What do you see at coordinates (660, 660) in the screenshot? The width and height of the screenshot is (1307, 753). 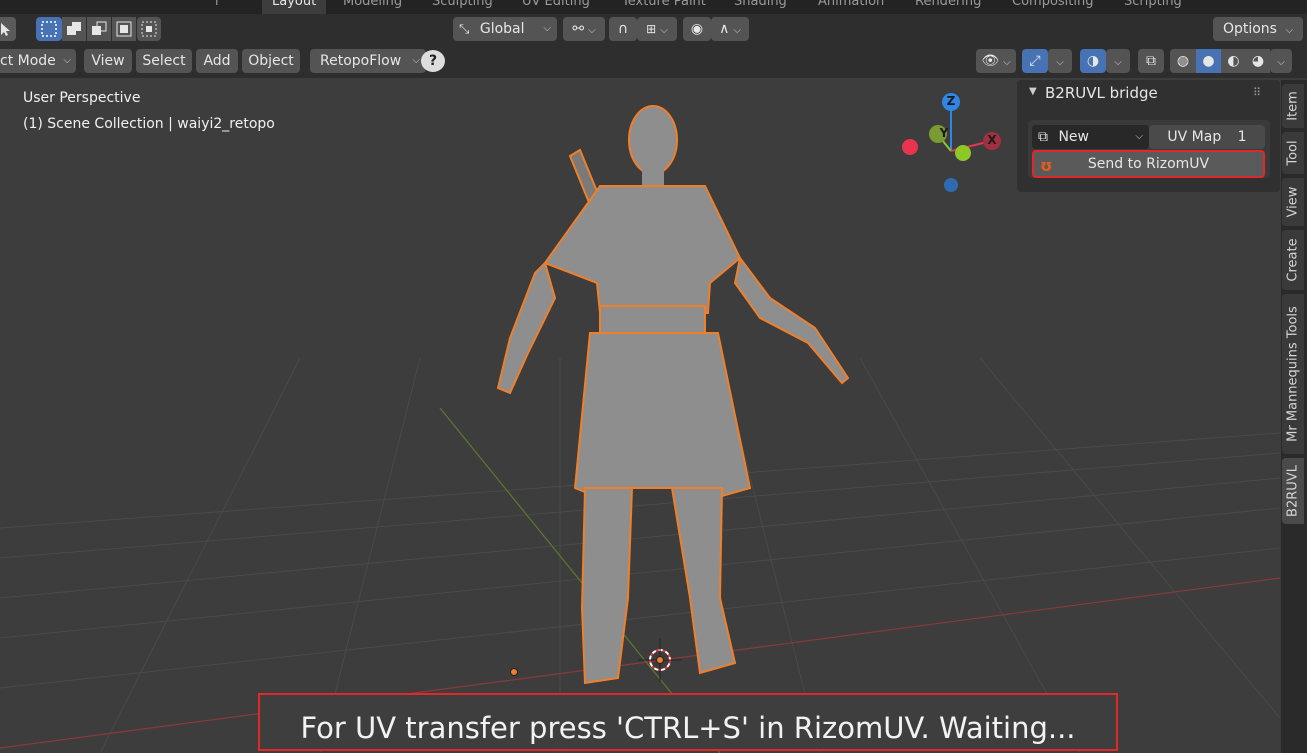 I see `3d-cursor-icon` at bounding box center [660, 660].